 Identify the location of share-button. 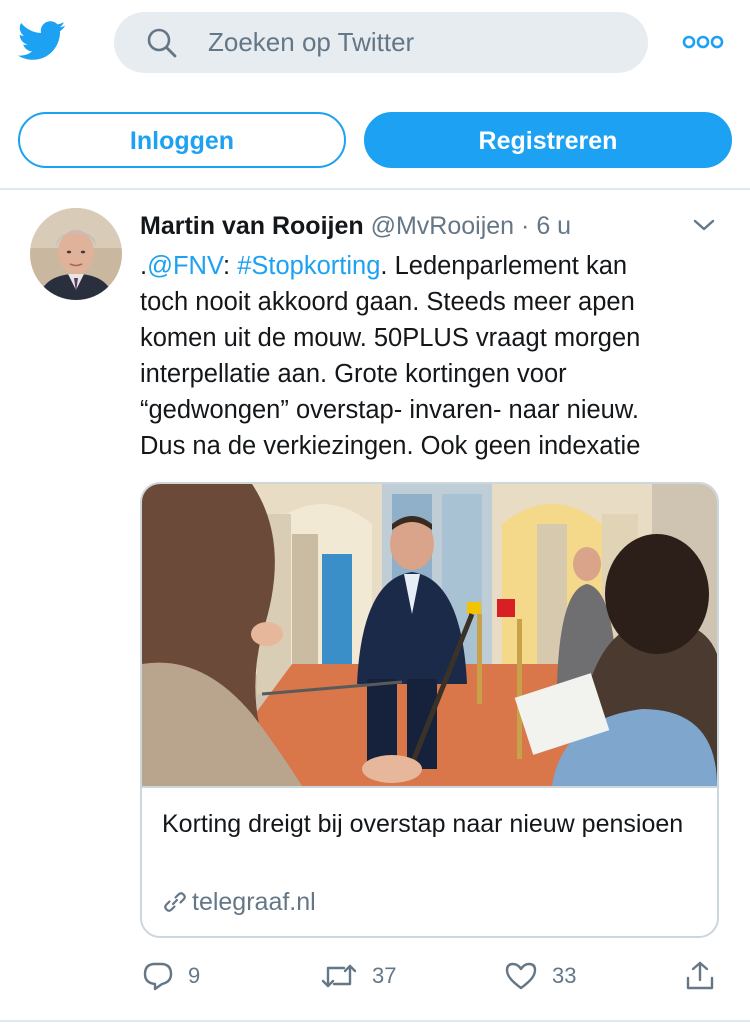
(700, 976).